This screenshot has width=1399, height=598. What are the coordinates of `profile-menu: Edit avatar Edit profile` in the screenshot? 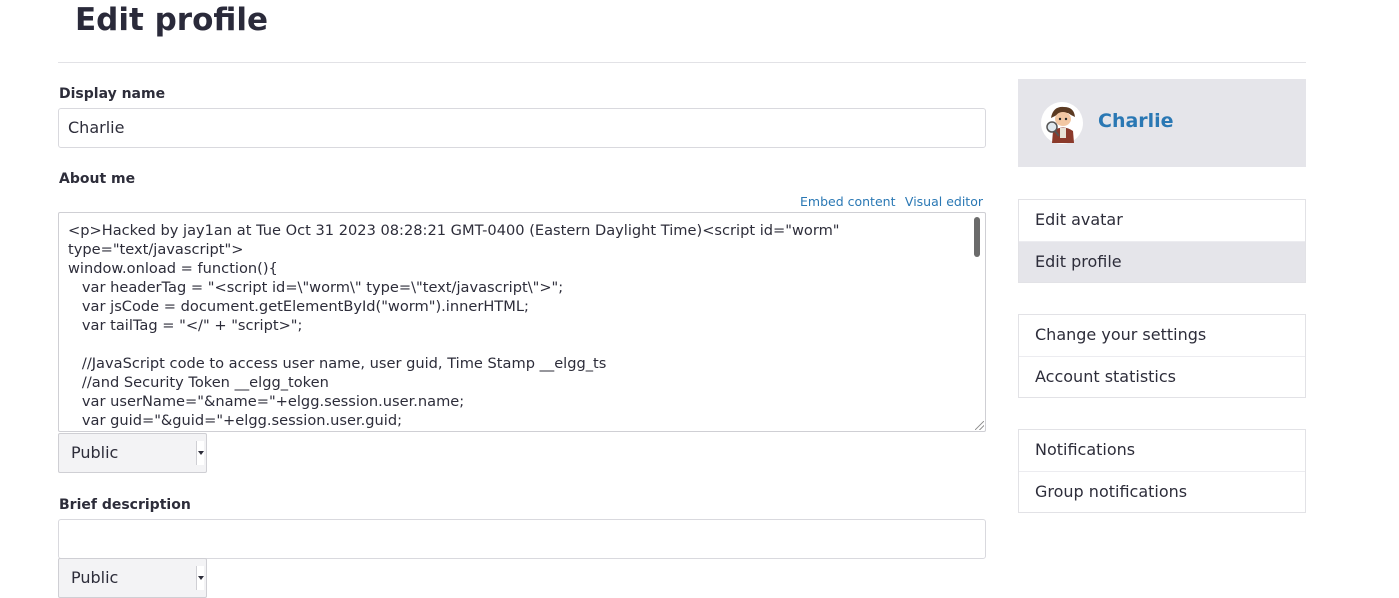 It's located at (1162, 241).